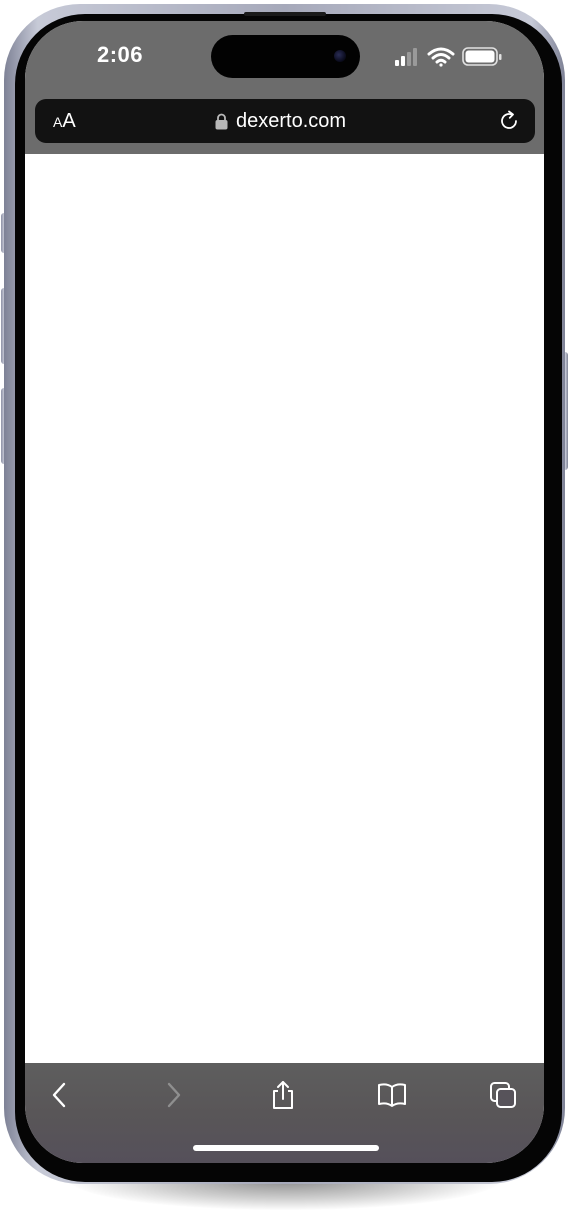  I want to click on url-field: dexerto.com, so click(280, 121).